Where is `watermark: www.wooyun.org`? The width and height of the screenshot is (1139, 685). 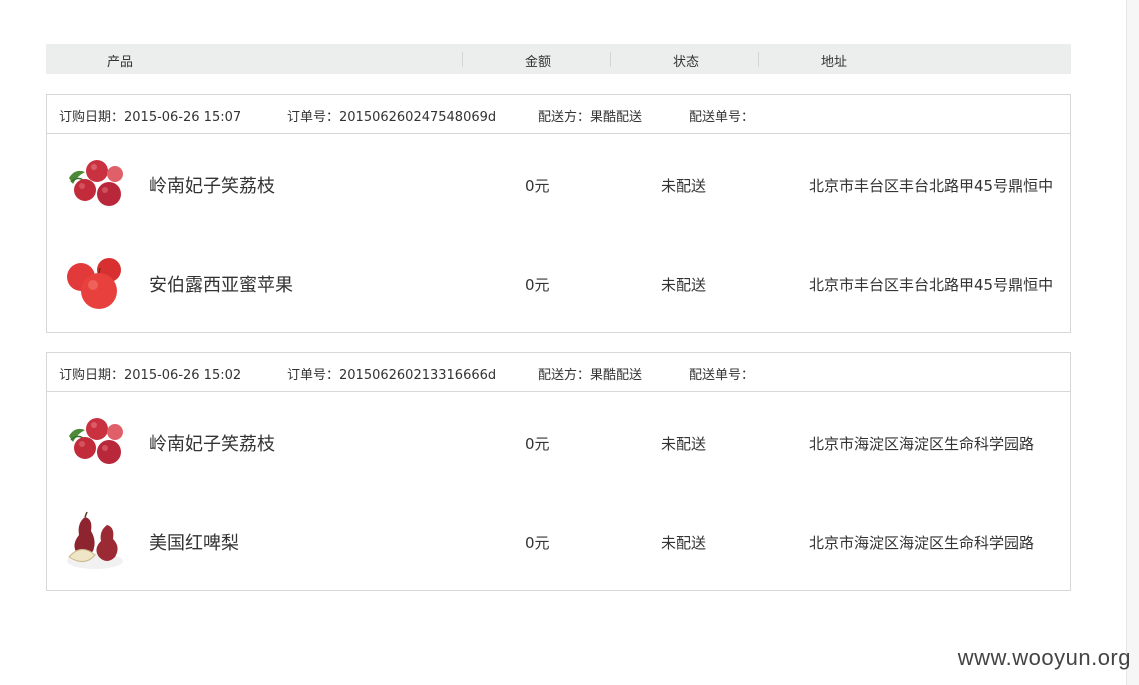 watermark: www.wooyun.org is located at coordinates (1044, 657).